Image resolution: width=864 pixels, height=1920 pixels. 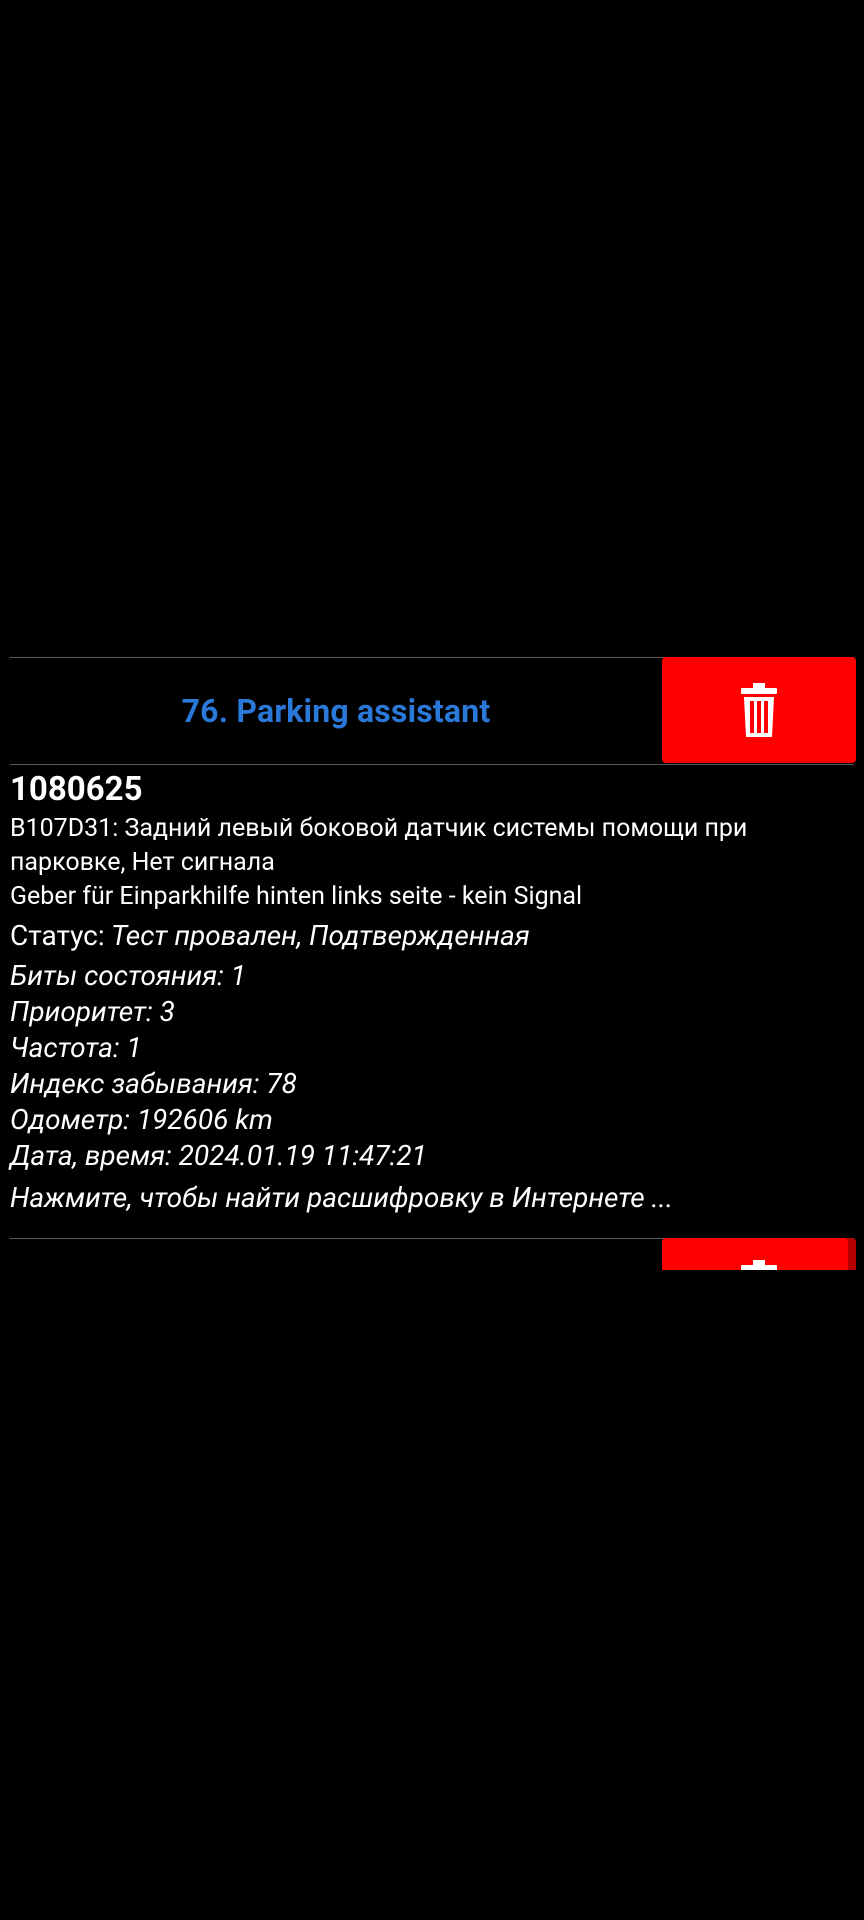 I want to click on datetime: Дата, время: 2024.01.19 11:47:21, so click(x=218, y=1155).